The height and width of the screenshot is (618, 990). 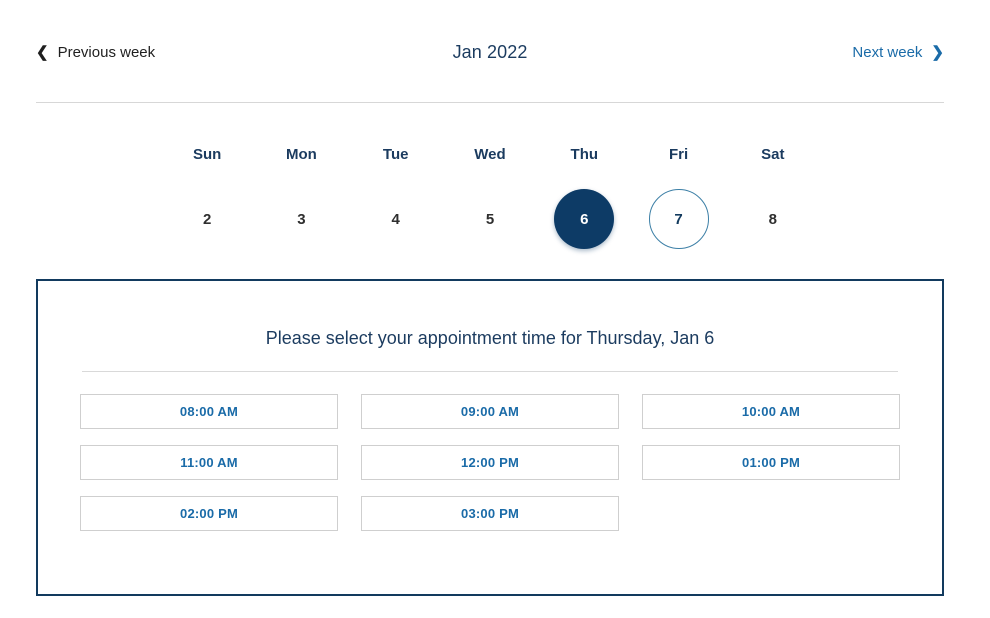 I want to click on chevron-left-icon: ❮, so click(x=42, y=52).